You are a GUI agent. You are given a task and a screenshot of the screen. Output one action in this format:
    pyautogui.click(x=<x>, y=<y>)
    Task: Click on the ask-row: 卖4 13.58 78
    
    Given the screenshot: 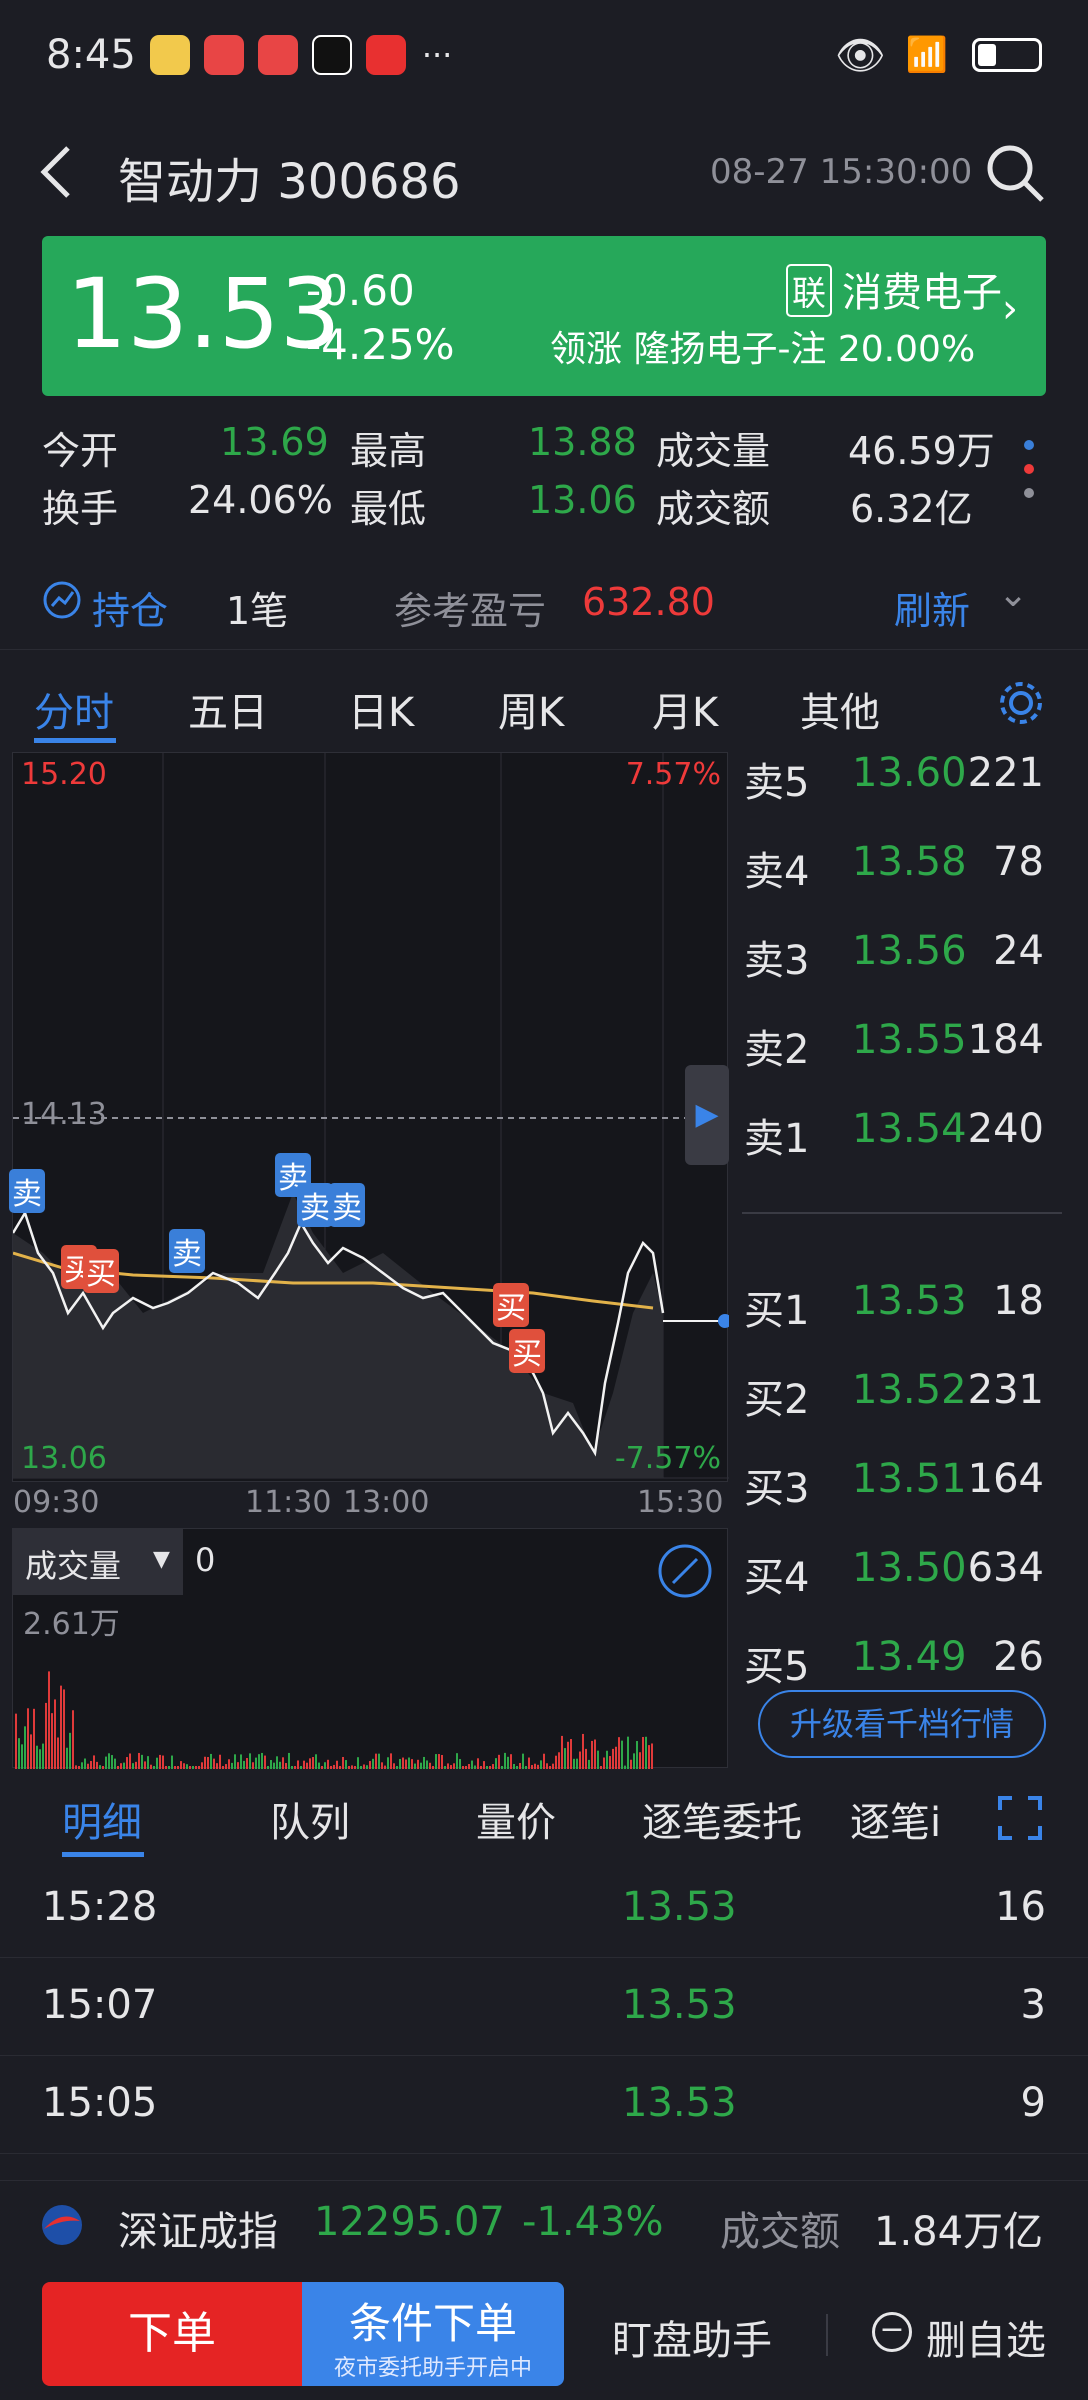 What is the action you would take?
    pyautogui.click(x=904, y=869)
    